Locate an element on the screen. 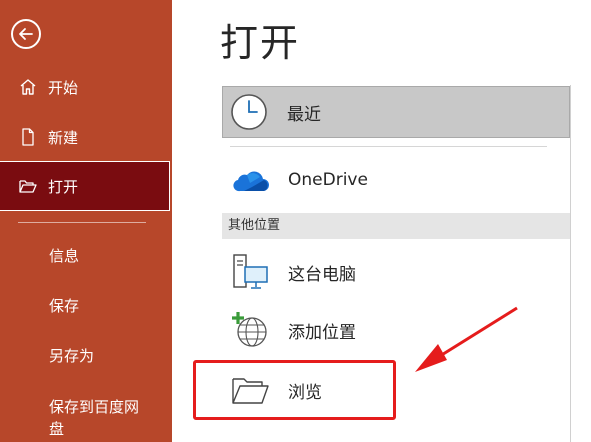 The width and height of the screenshot is (591, 442). location-browse: 浏览 is located at coordinates (396, 390).